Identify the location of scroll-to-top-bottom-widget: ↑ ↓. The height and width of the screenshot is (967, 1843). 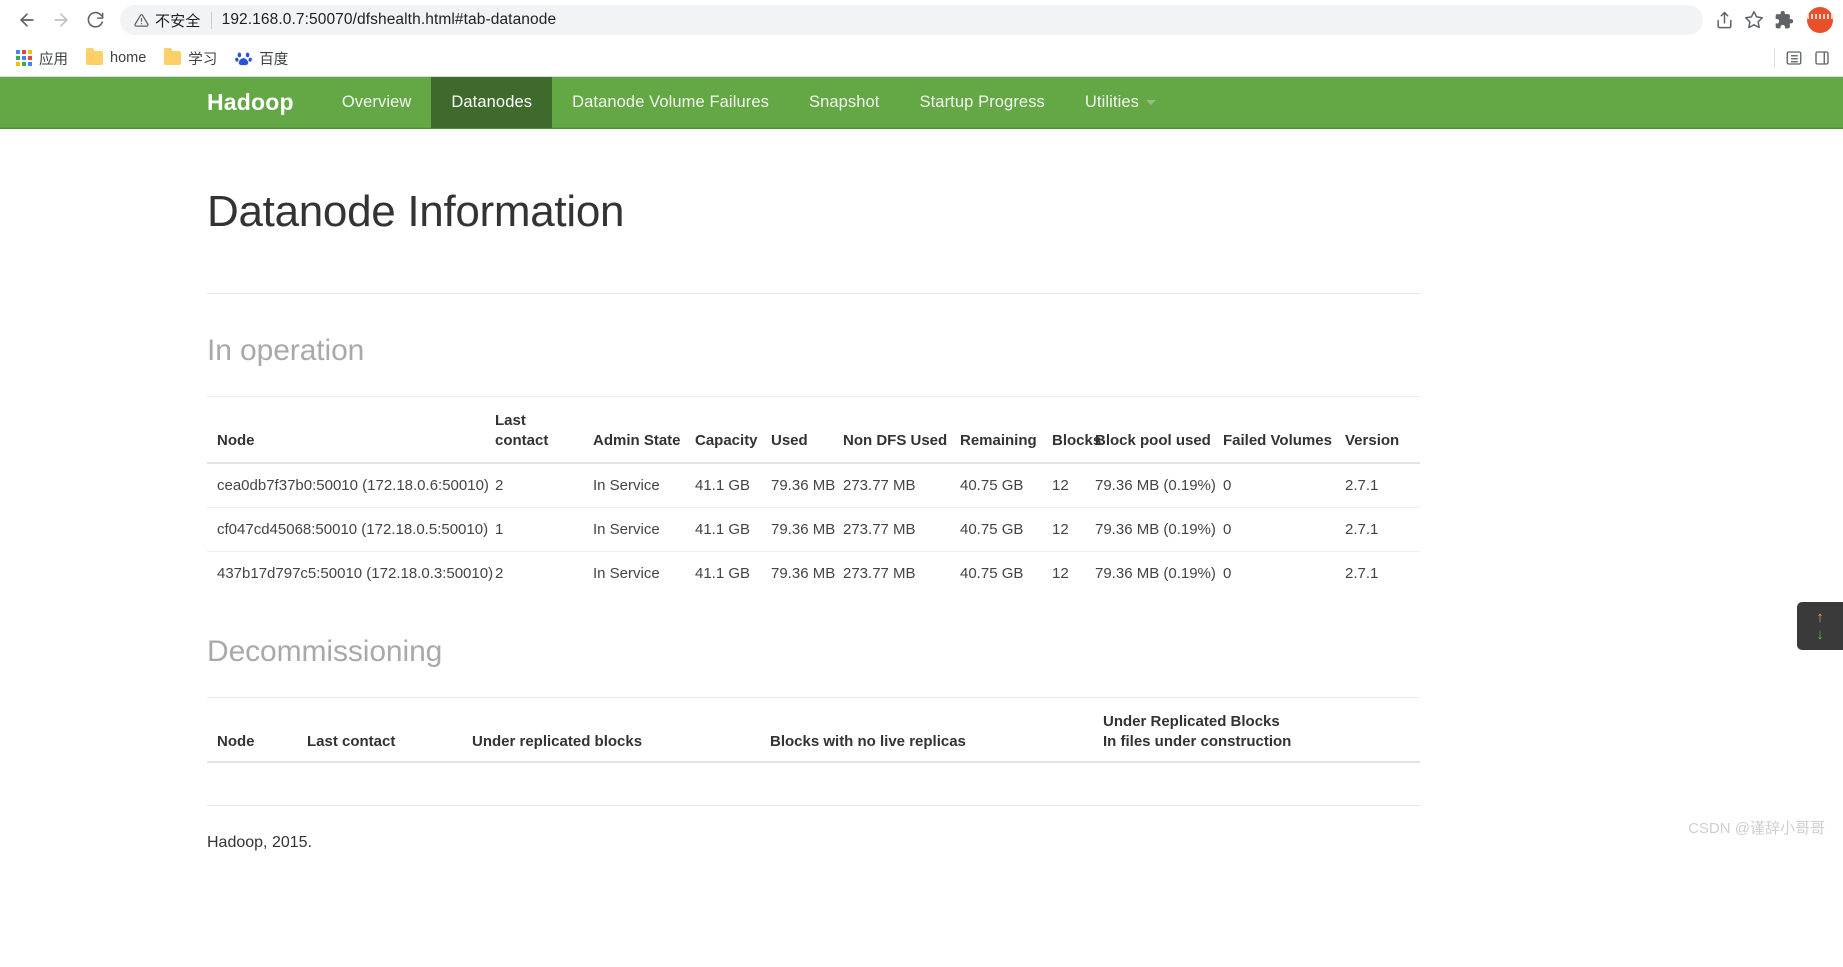
(1820, 626).